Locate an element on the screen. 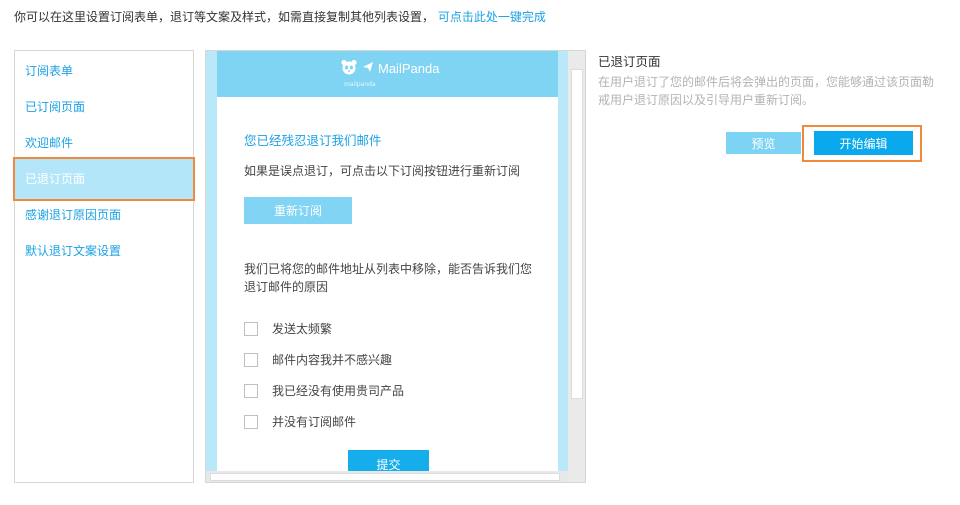  reason-option: 并没有订阅邮件 is located at coordinates (300, 421).